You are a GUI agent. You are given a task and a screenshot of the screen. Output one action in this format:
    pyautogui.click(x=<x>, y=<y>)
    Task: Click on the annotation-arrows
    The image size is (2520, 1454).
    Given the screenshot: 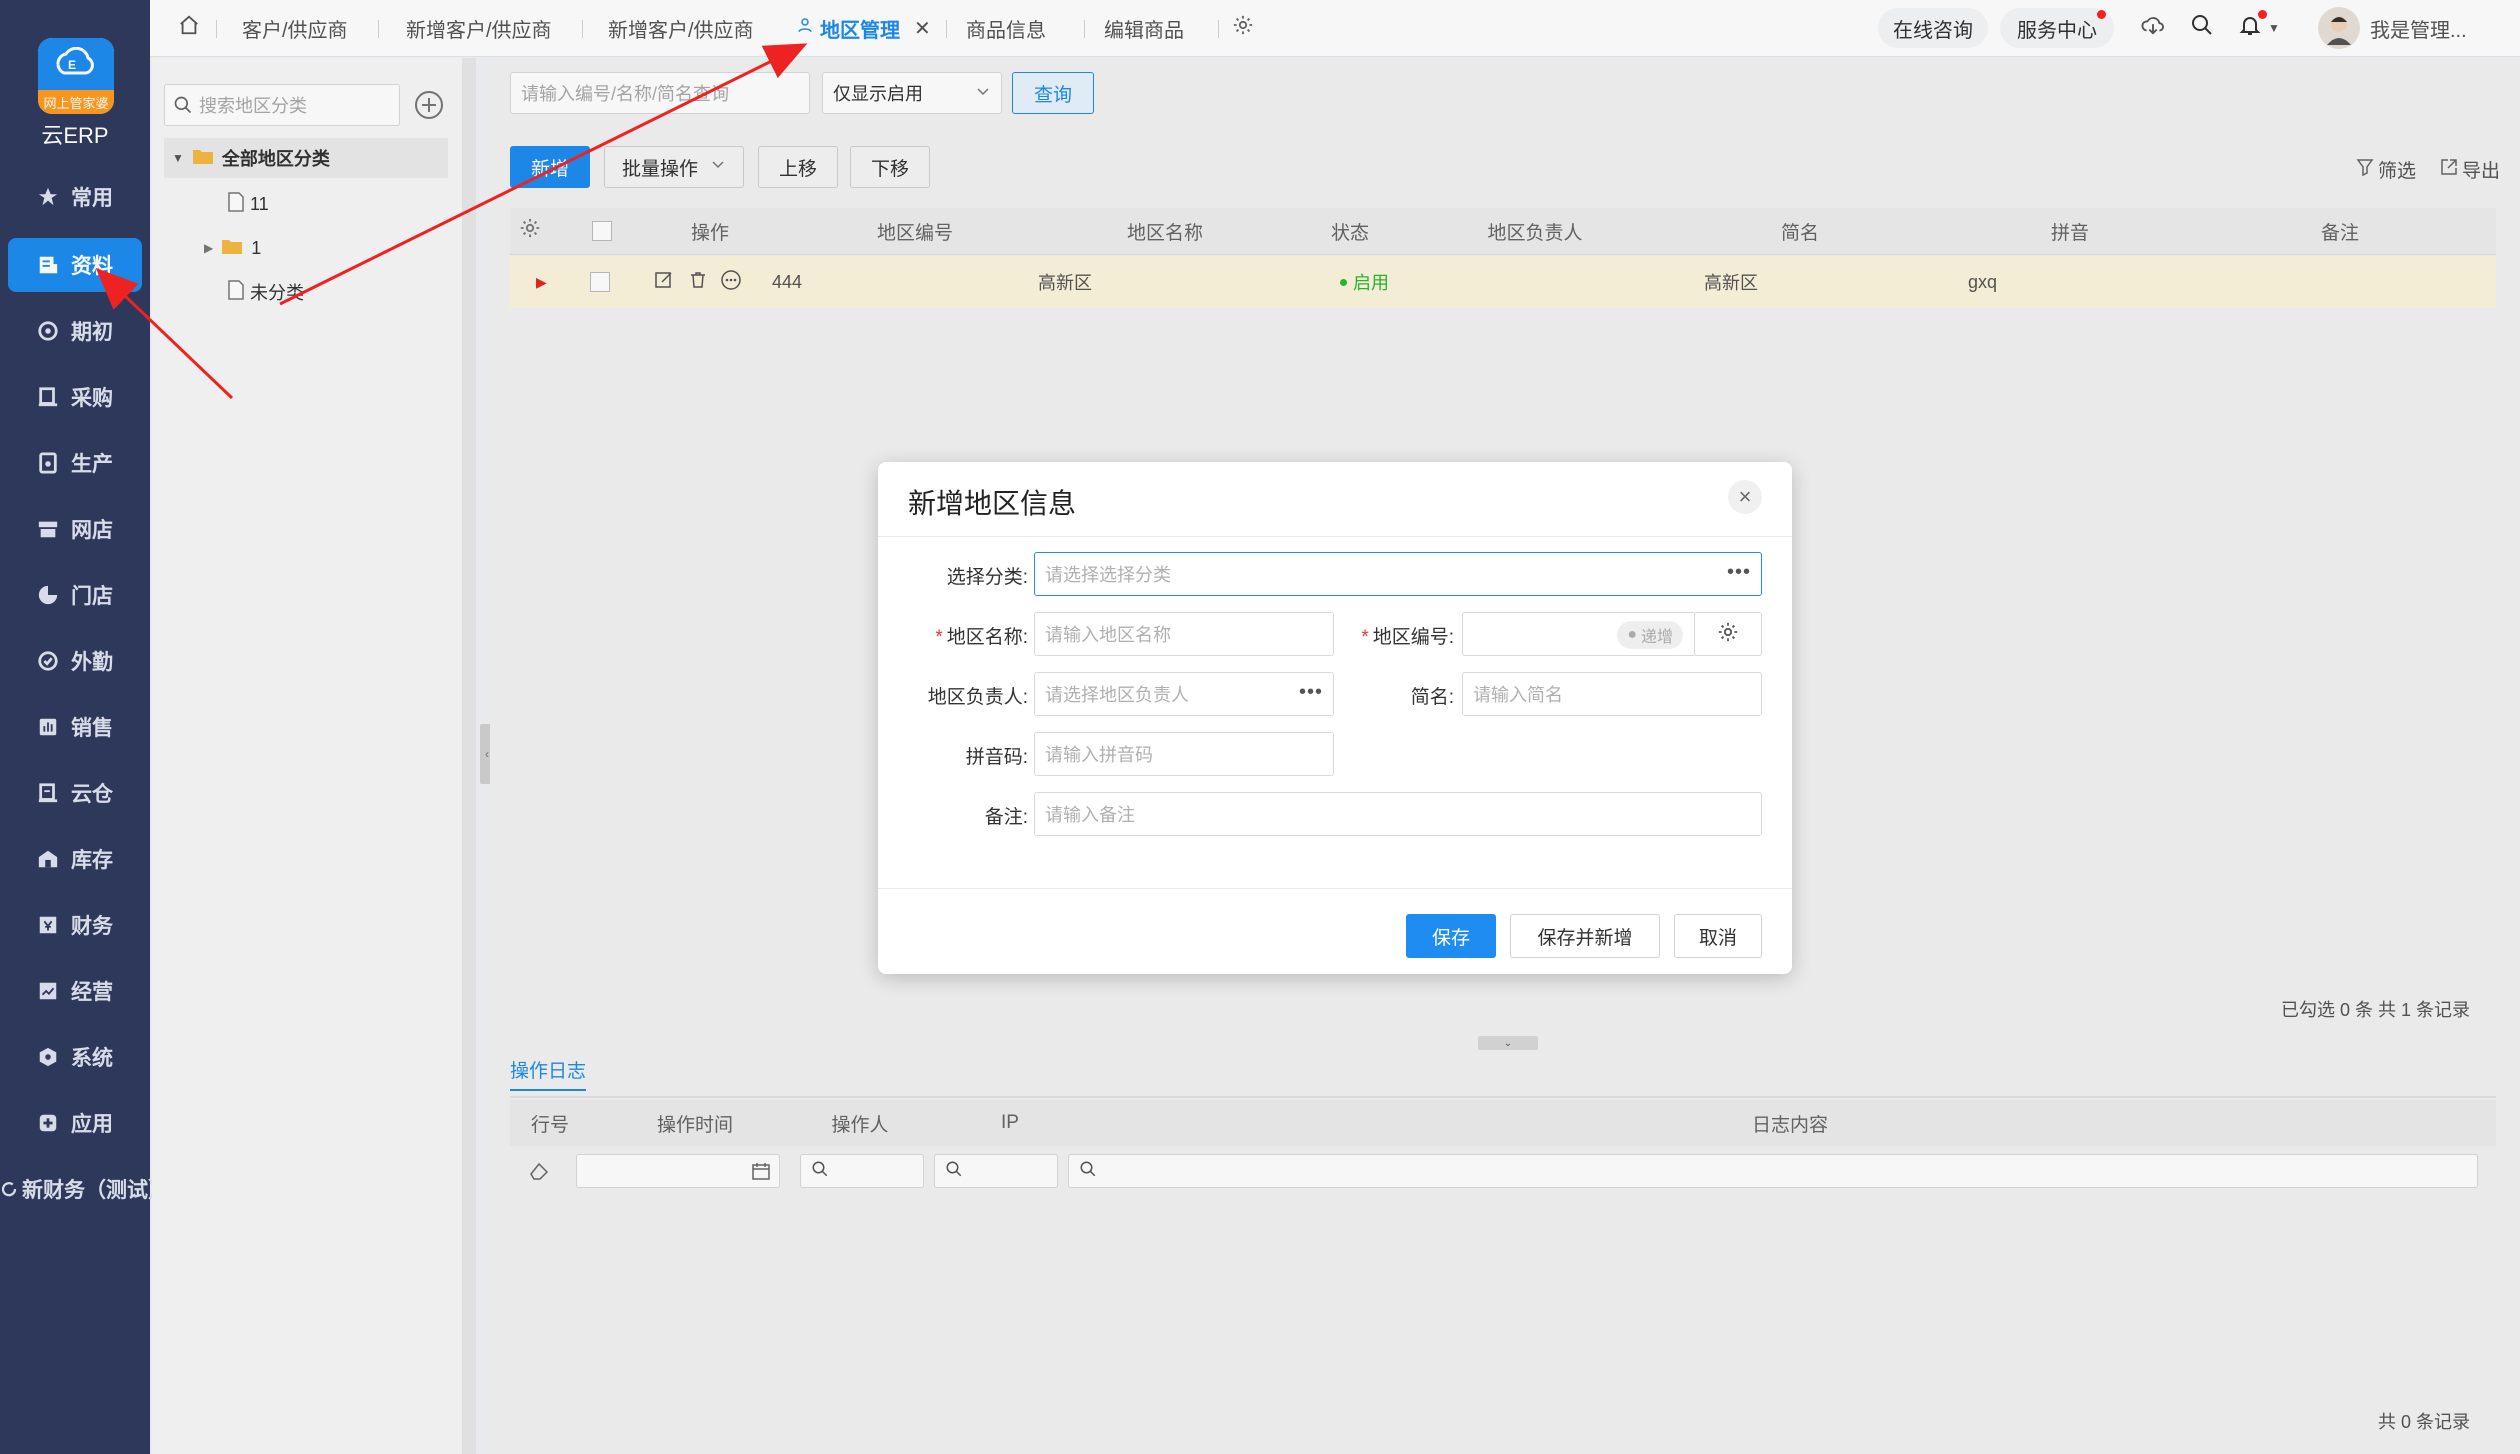 What is the action you would take?
    pyautogui.click(x=451, y=221)
    